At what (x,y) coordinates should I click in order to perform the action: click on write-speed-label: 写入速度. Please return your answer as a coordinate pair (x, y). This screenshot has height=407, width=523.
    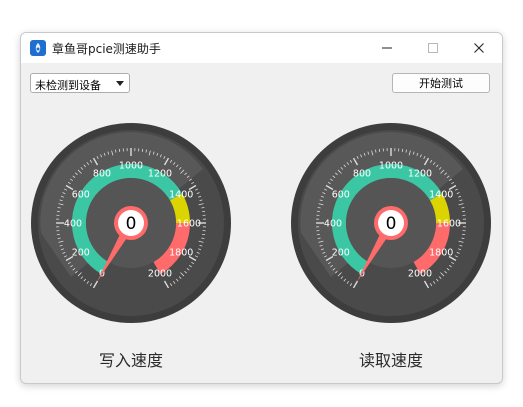
    Looking at the image, I should click on (130, 360).